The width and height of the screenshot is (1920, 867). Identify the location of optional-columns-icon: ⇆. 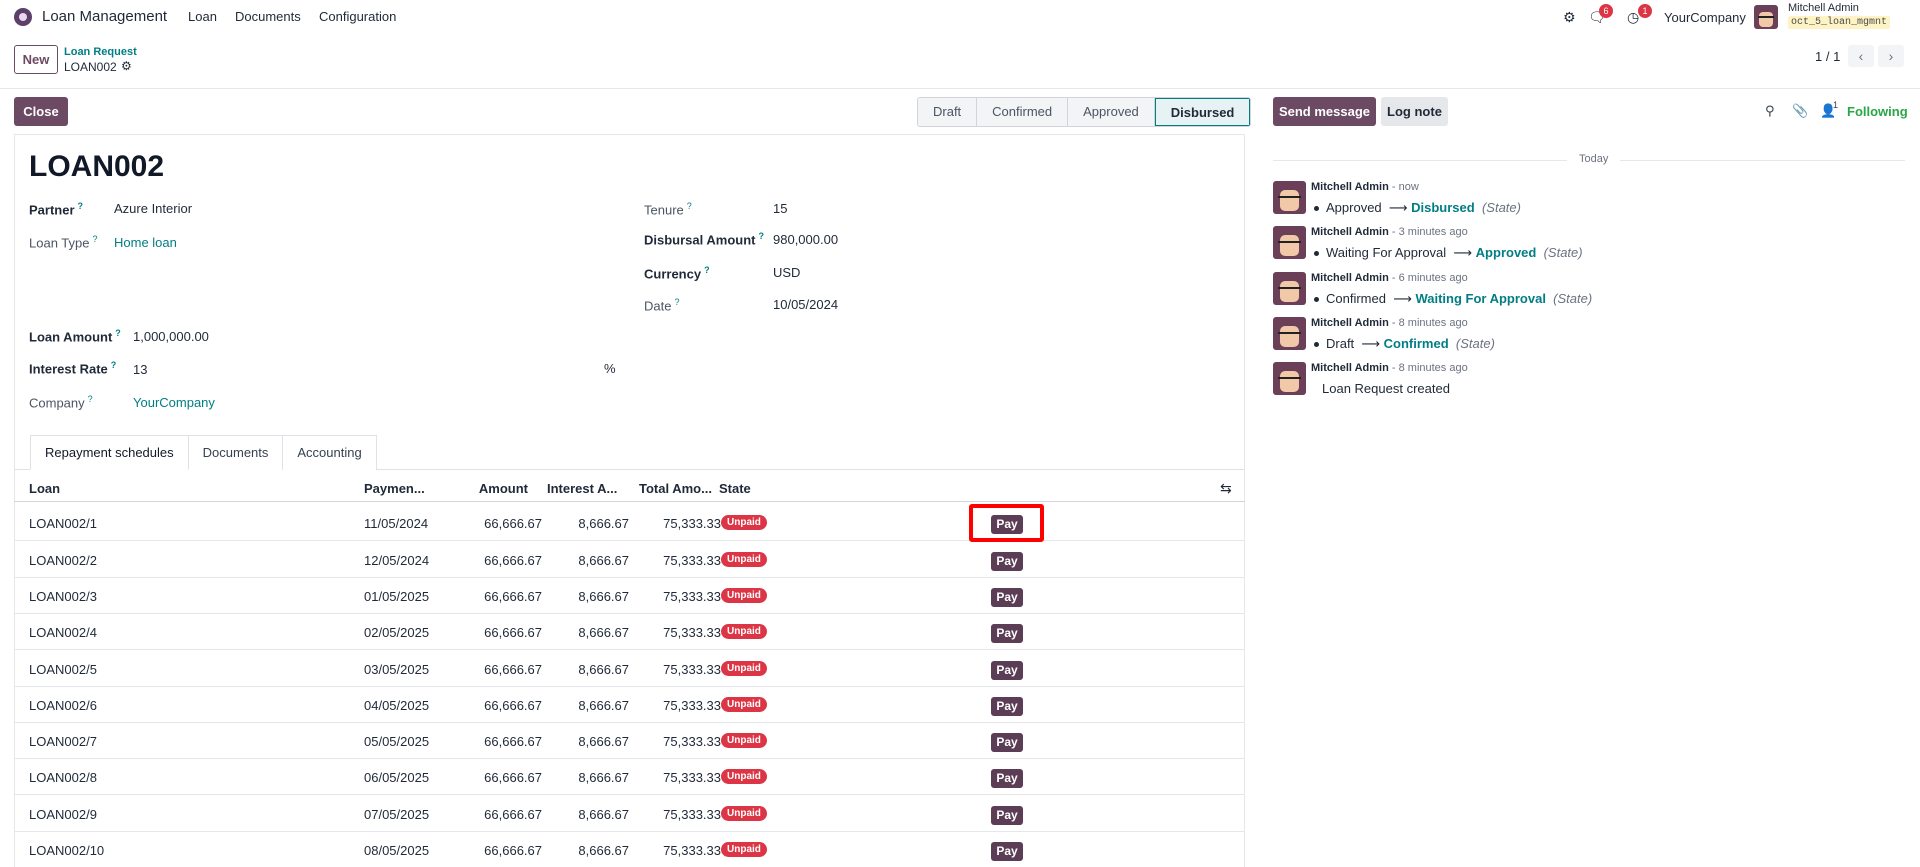
(1226, 488).